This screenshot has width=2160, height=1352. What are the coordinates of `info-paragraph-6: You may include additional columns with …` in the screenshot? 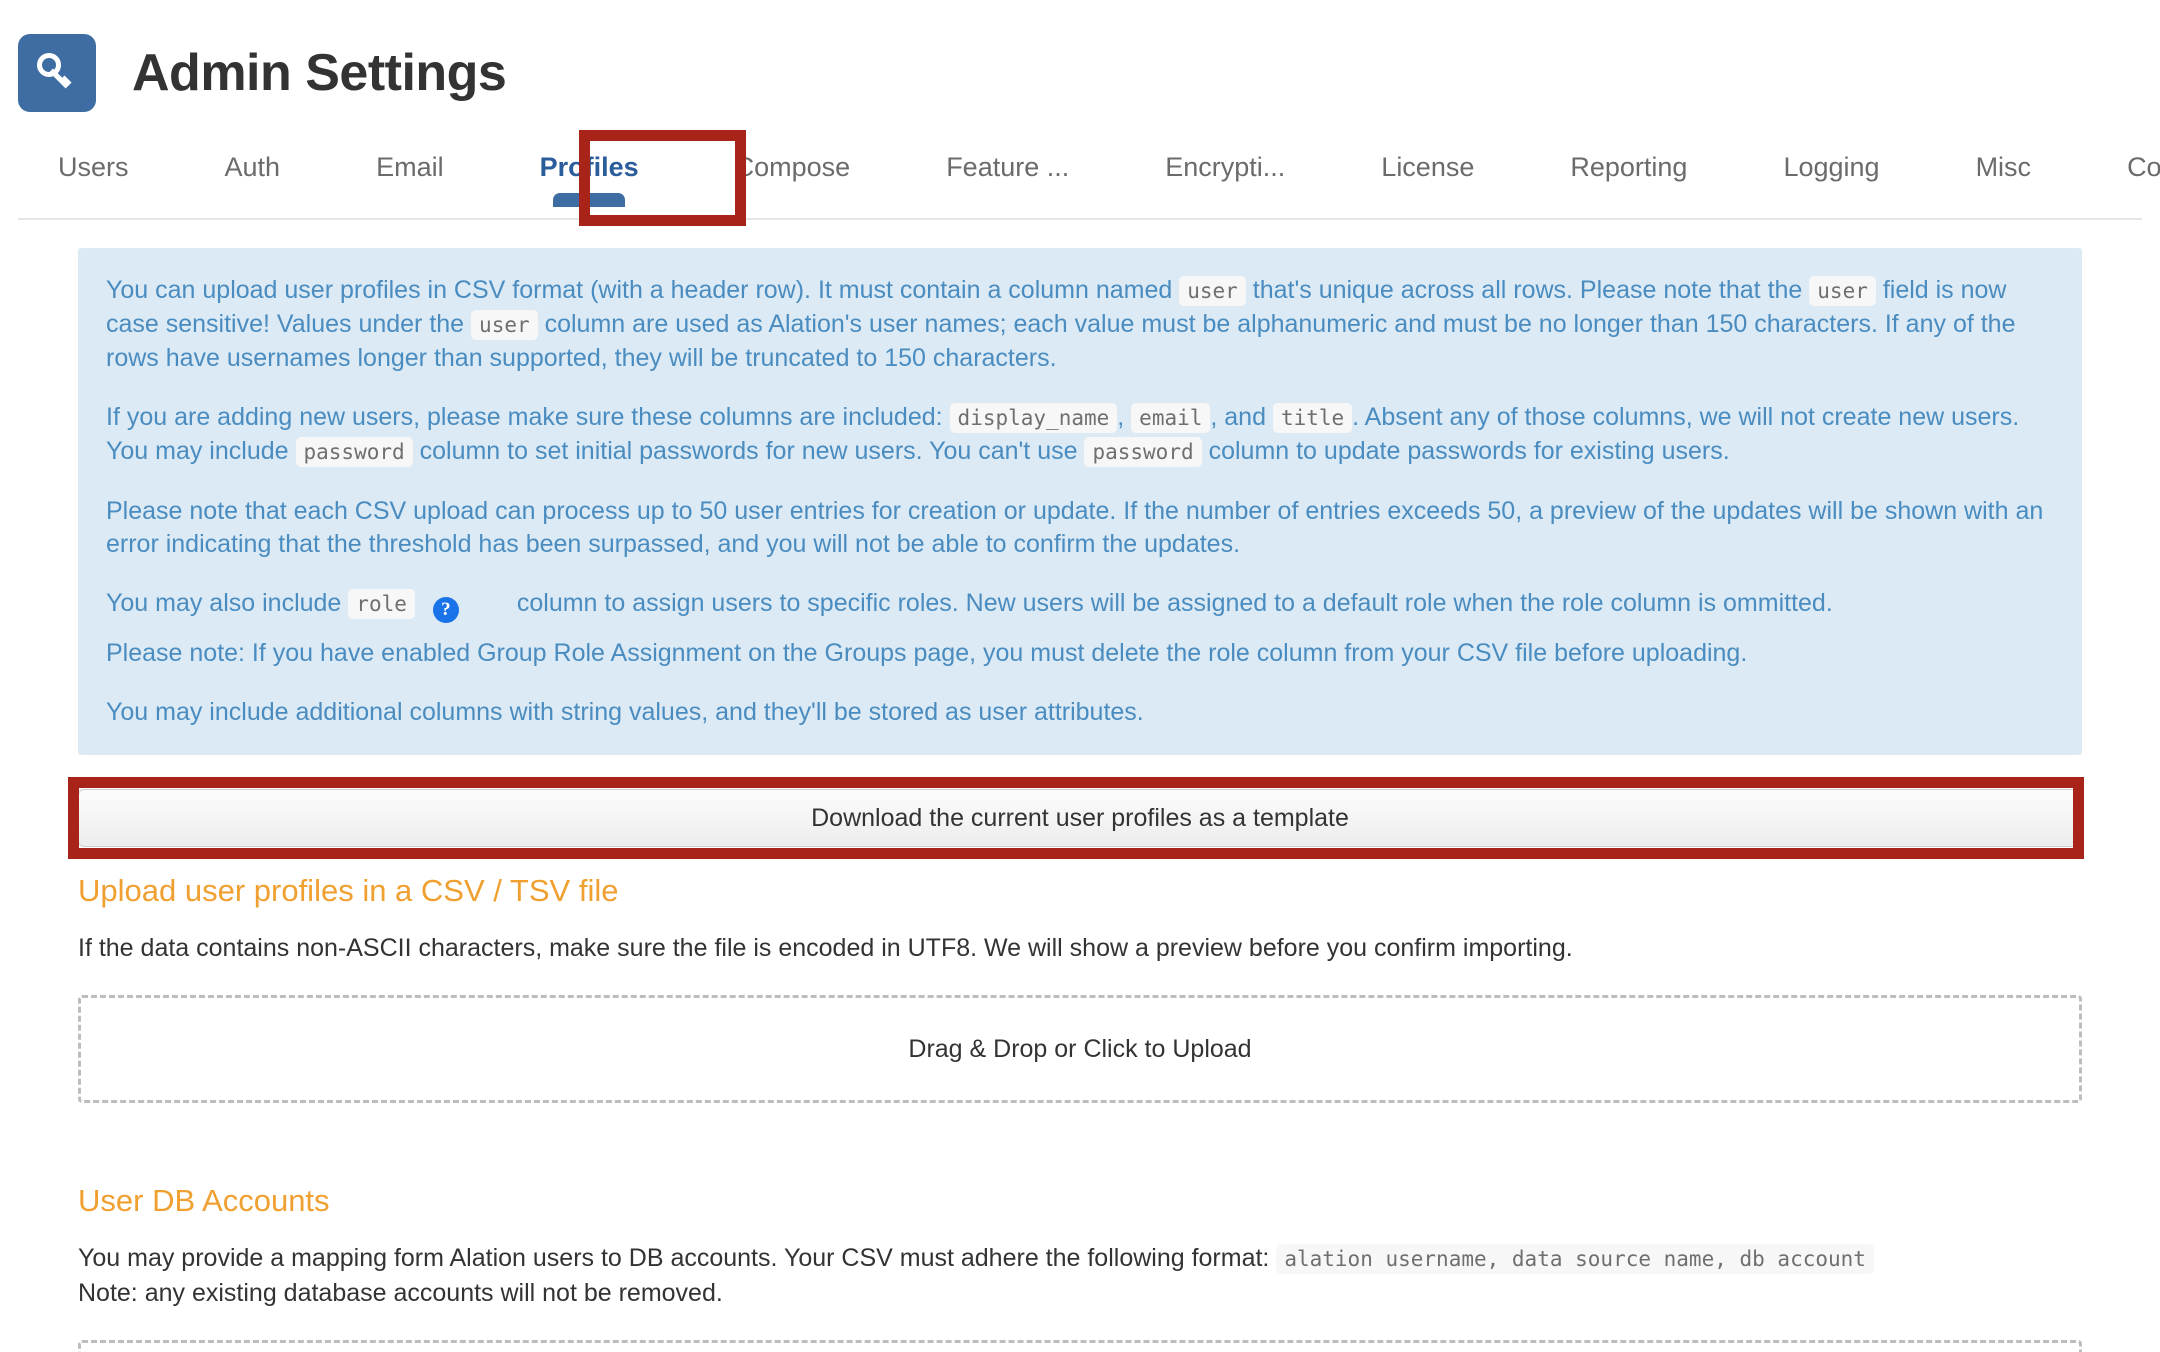 It's located at (625, 712).